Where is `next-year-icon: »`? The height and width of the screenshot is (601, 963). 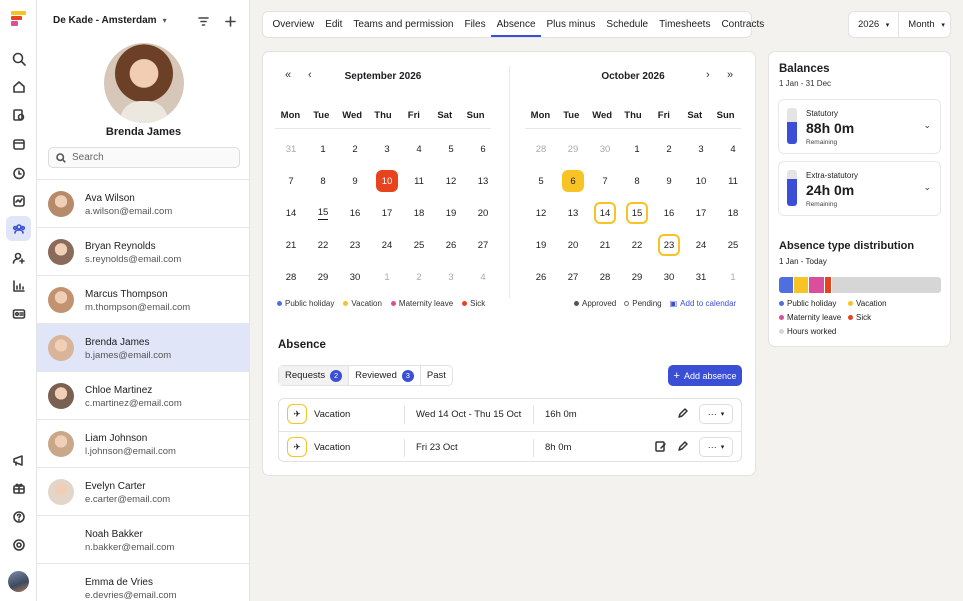
next-year-icon: » is located at coordinates (730, 75).